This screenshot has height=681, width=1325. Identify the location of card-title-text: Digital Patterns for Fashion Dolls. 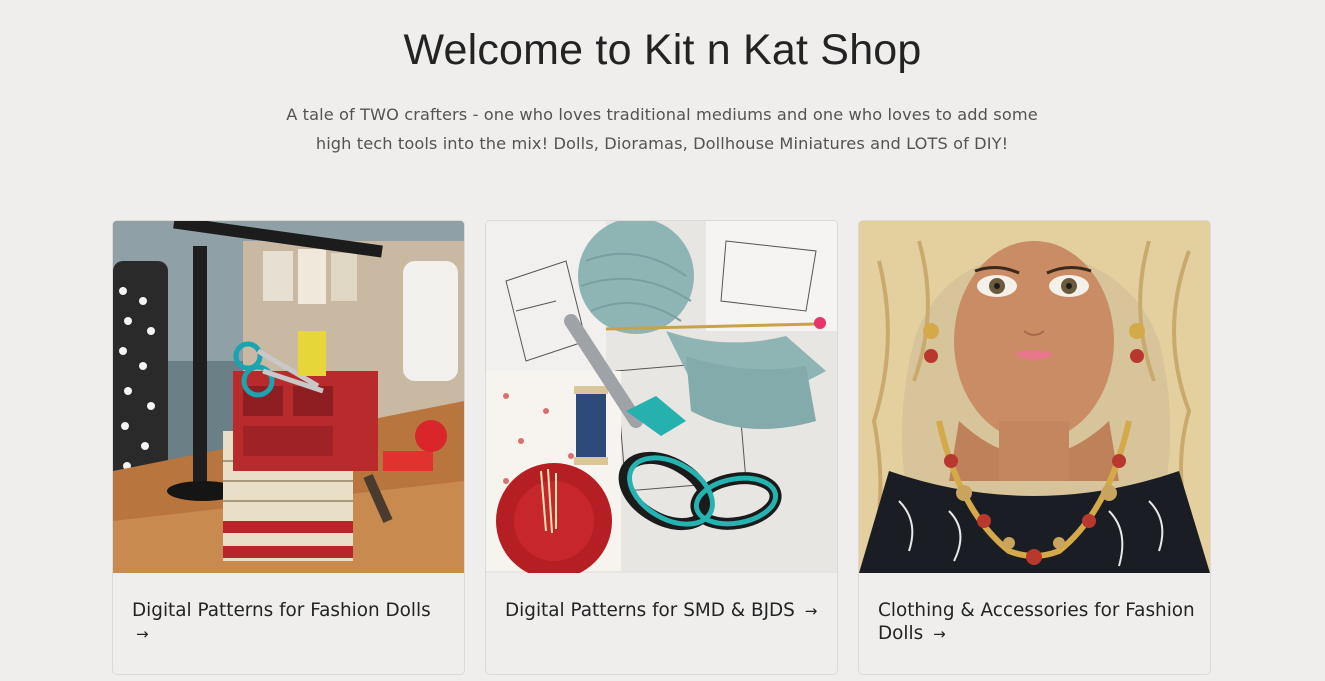
(281, 610).